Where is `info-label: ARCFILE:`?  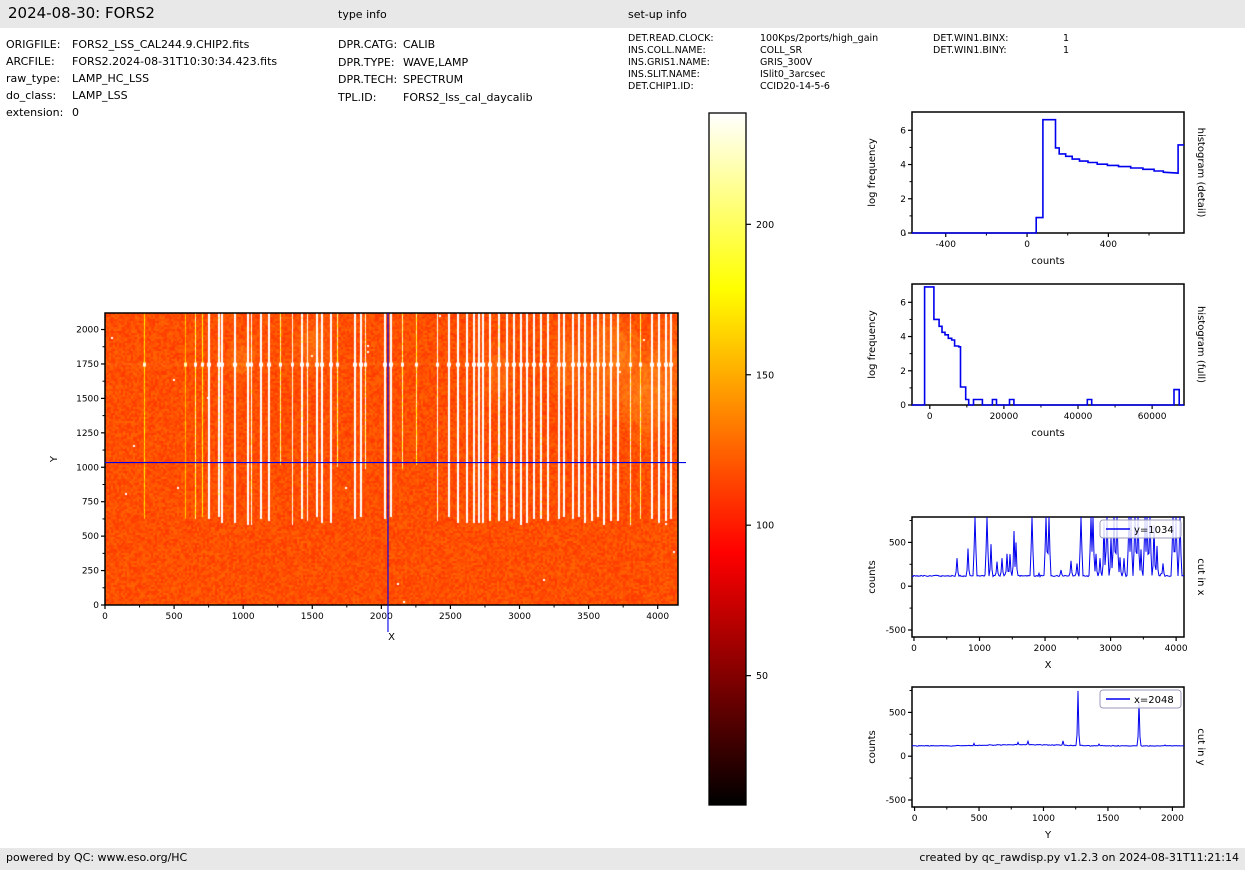
info-label: ARCFILE: is located at coordinates (30, 61).